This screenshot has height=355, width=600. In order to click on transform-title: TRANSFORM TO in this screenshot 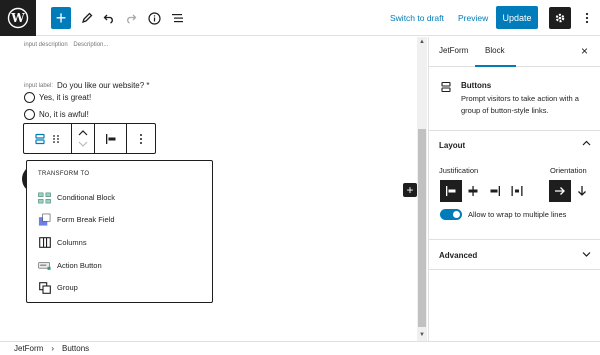, I will do `click(64, 174)`.